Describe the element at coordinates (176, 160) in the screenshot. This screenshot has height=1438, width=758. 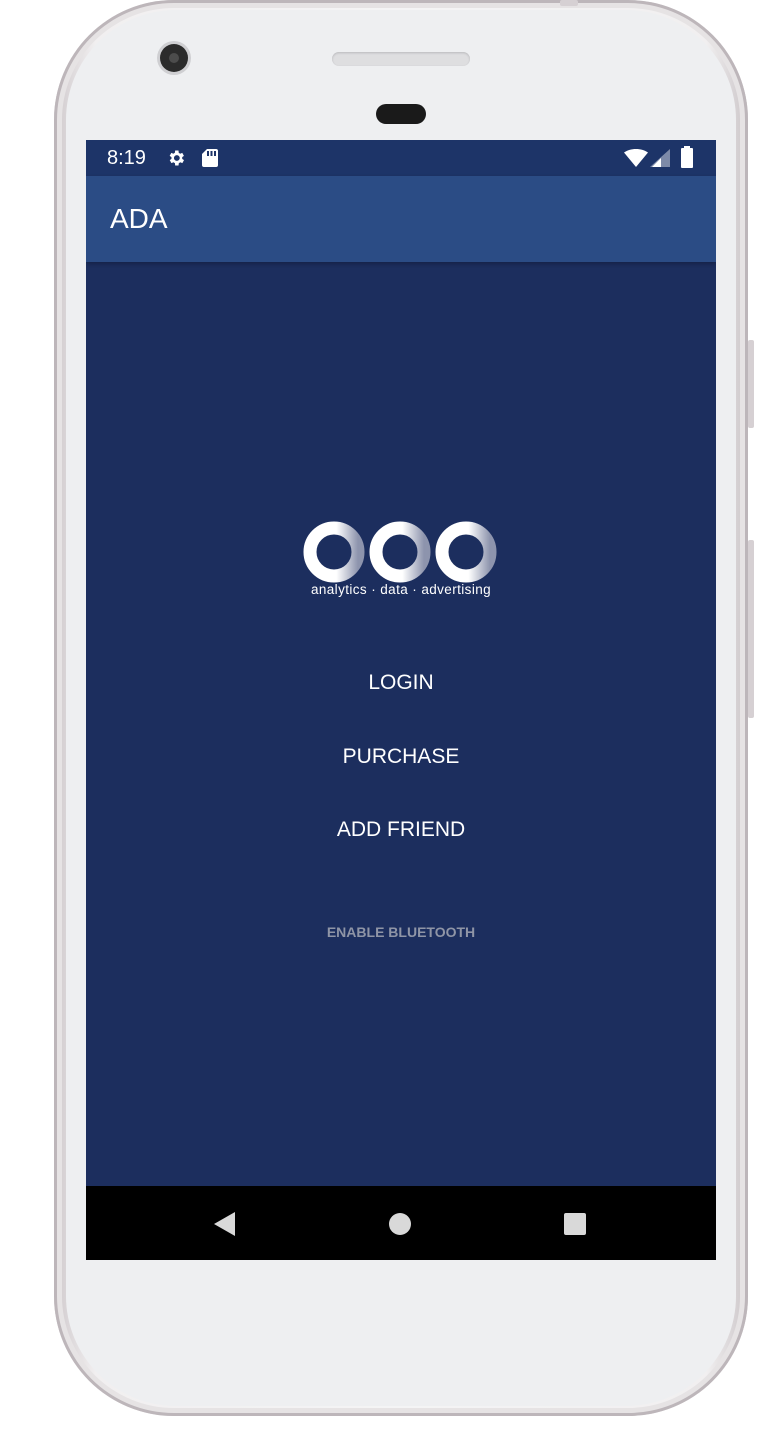
I see `gear-icon` at that location.